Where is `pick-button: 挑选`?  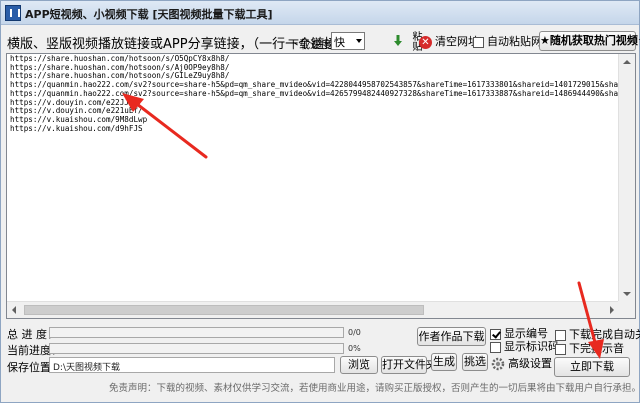
pick-button: 挑选 is located at coordinates (475, 362).